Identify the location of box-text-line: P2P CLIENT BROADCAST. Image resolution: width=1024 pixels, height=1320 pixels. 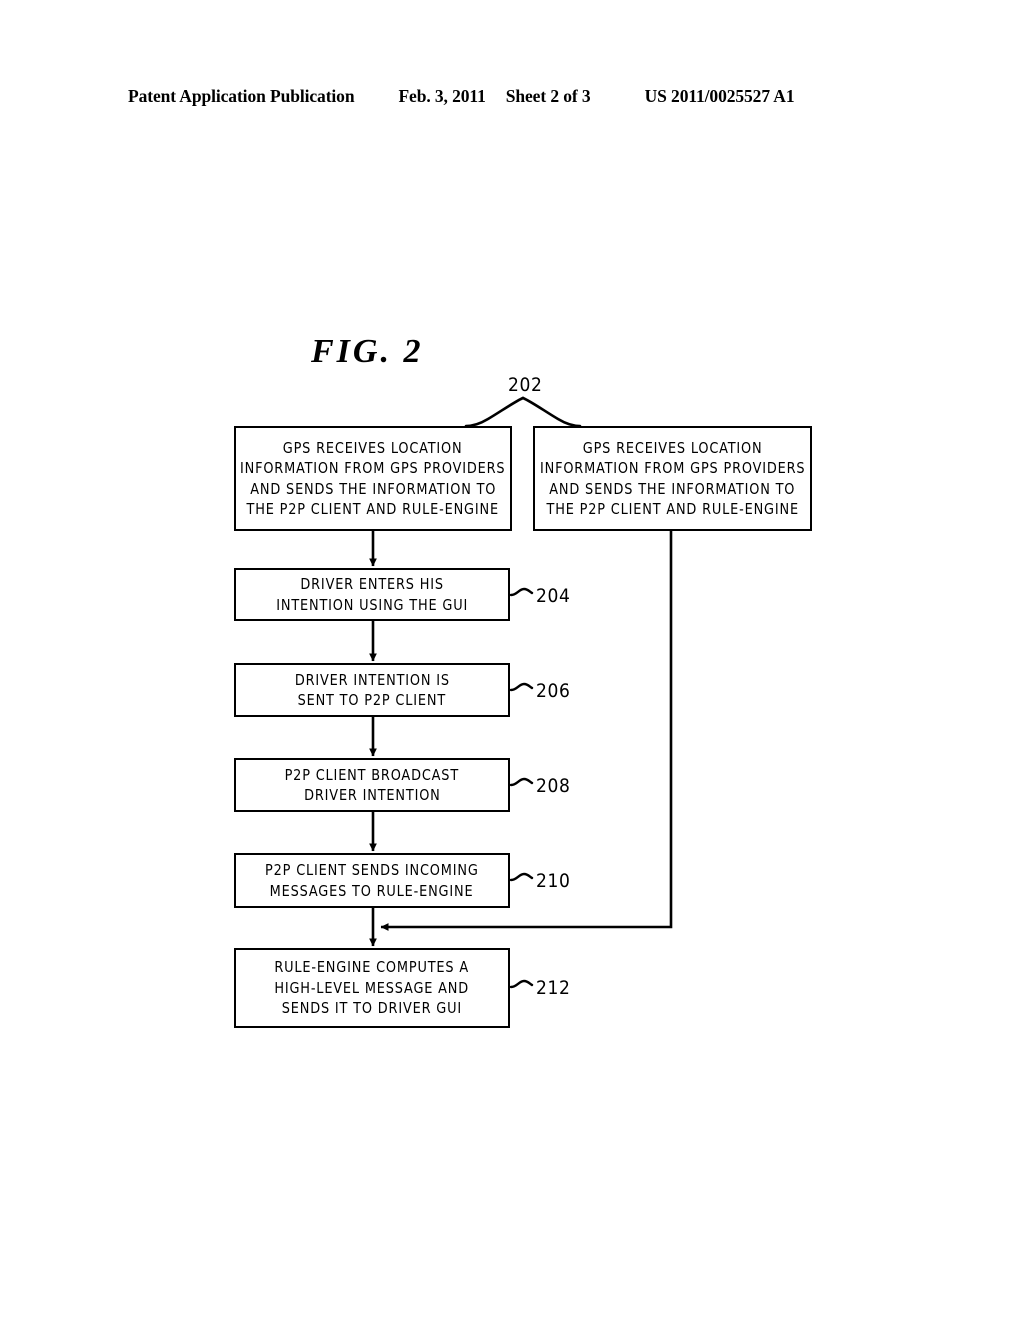
(372, 774).